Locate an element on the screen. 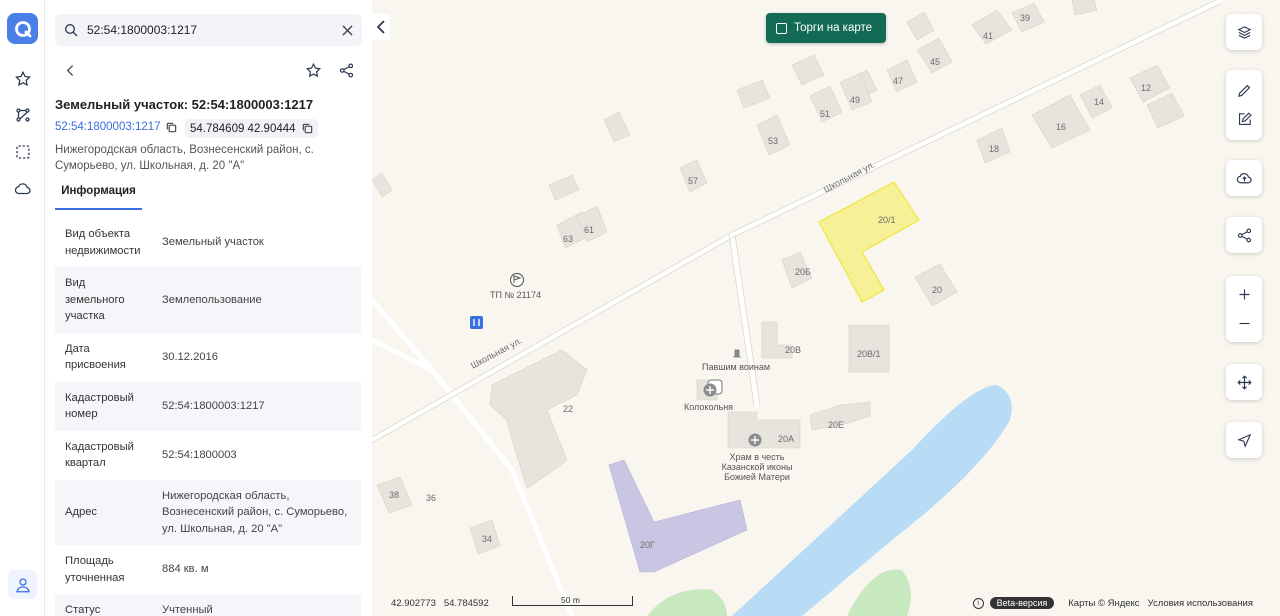  row-value: Земельный участок is located at coordinates (213, 242).